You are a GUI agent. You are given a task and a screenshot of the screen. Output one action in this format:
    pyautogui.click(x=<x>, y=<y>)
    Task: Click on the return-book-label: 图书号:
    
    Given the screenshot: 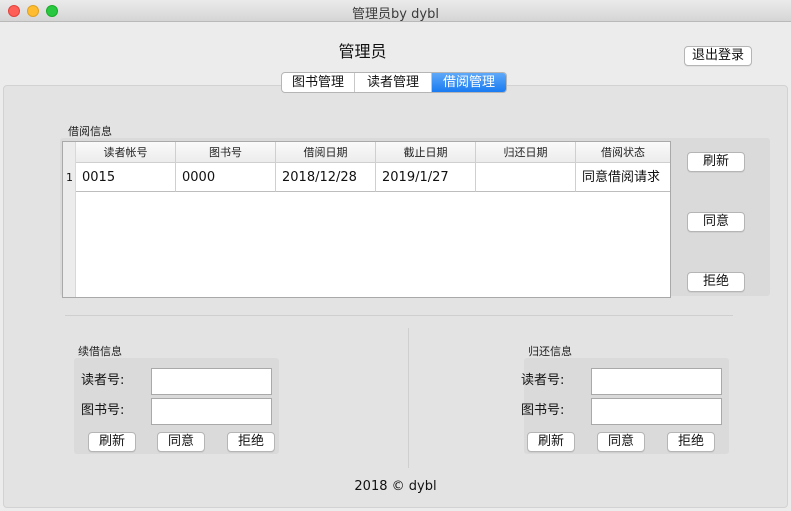 What is the action you would take?
    pyautogui.click(x=543, y=410)
    